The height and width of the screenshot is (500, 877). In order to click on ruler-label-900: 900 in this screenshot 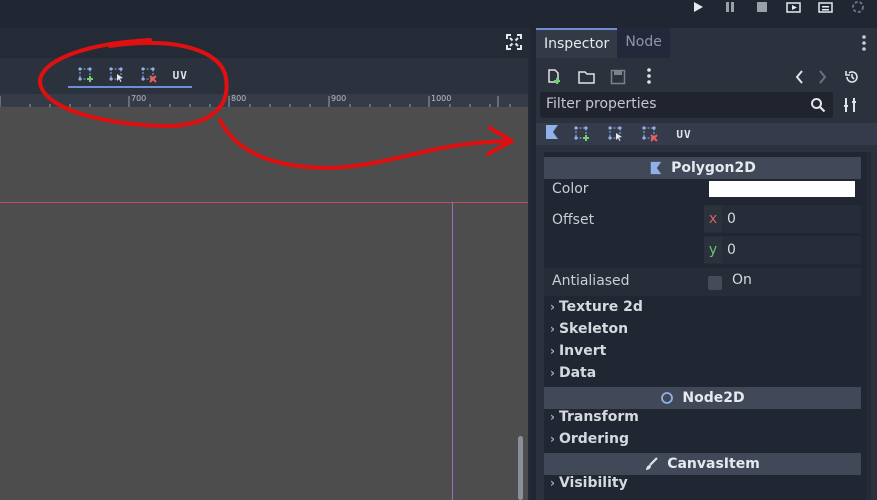, I will do `click(339, 98)`.